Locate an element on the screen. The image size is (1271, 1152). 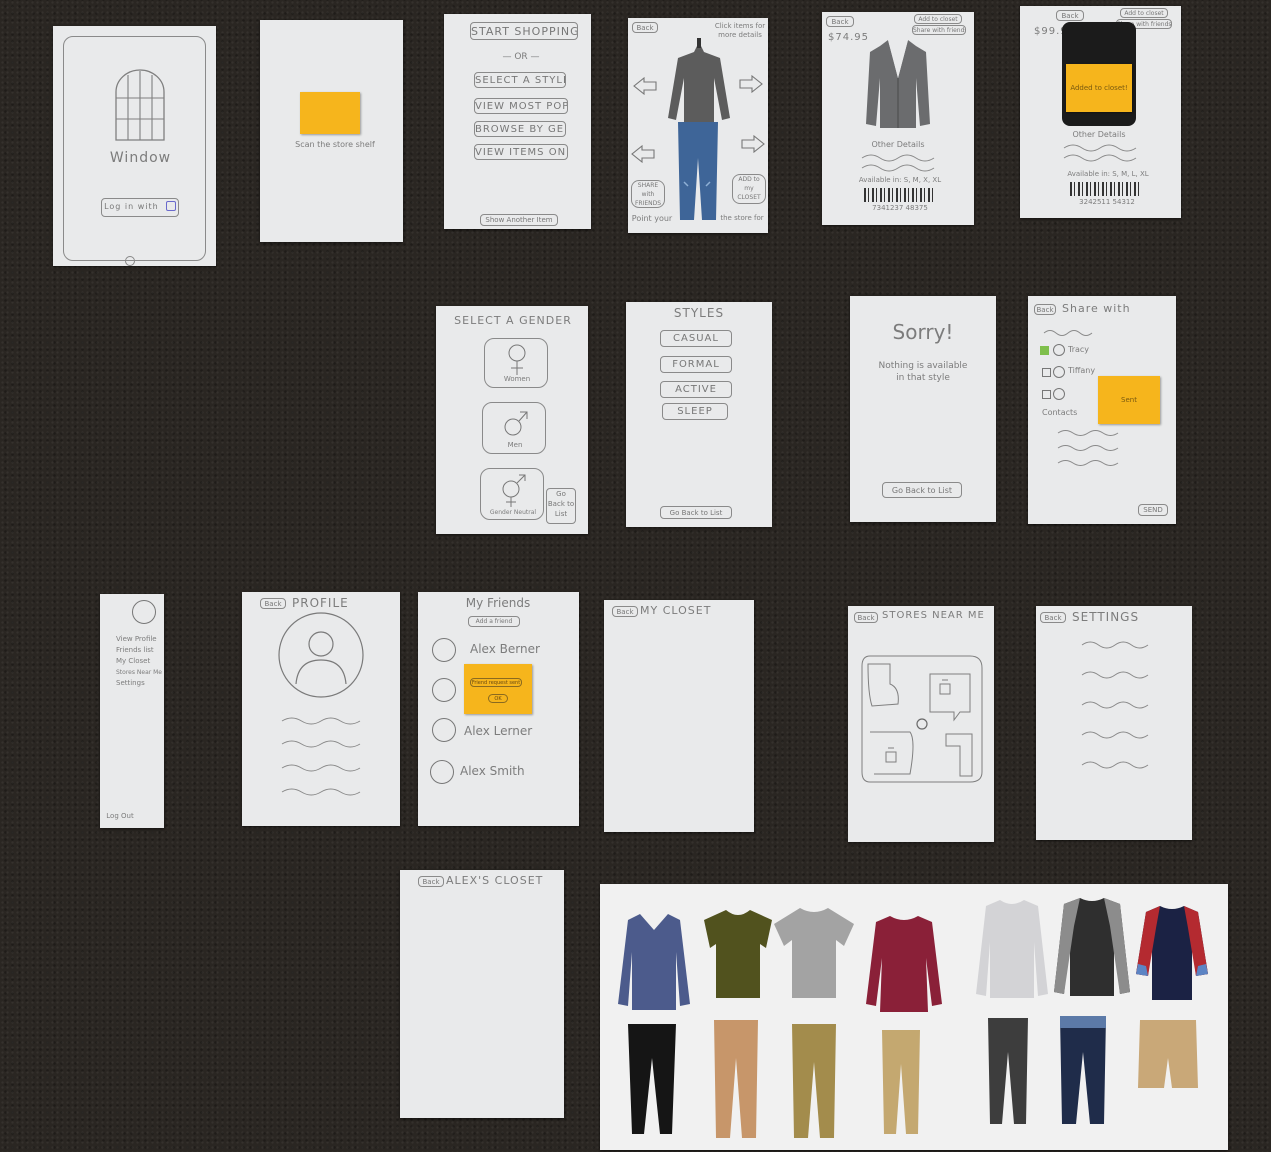
blue-jeans-image is located at coordinates (698, 172).